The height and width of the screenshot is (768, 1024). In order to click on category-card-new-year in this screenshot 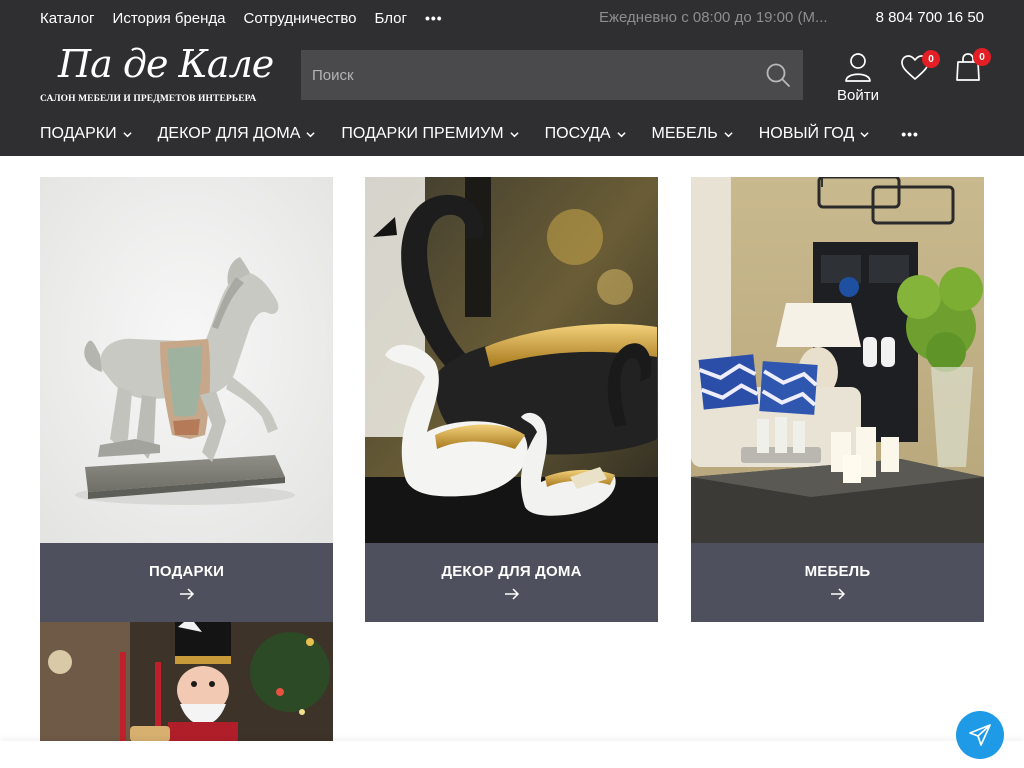, I will do `click(186, 682)`.